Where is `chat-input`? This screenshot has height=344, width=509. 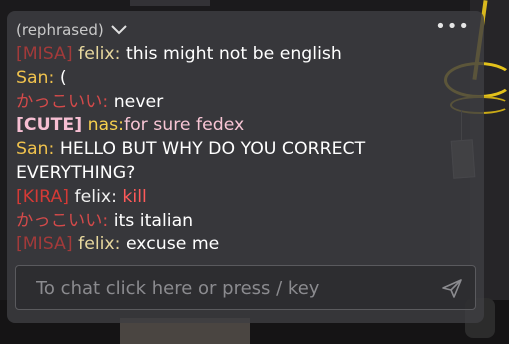
chat-input is located at coordinates (236, 288).